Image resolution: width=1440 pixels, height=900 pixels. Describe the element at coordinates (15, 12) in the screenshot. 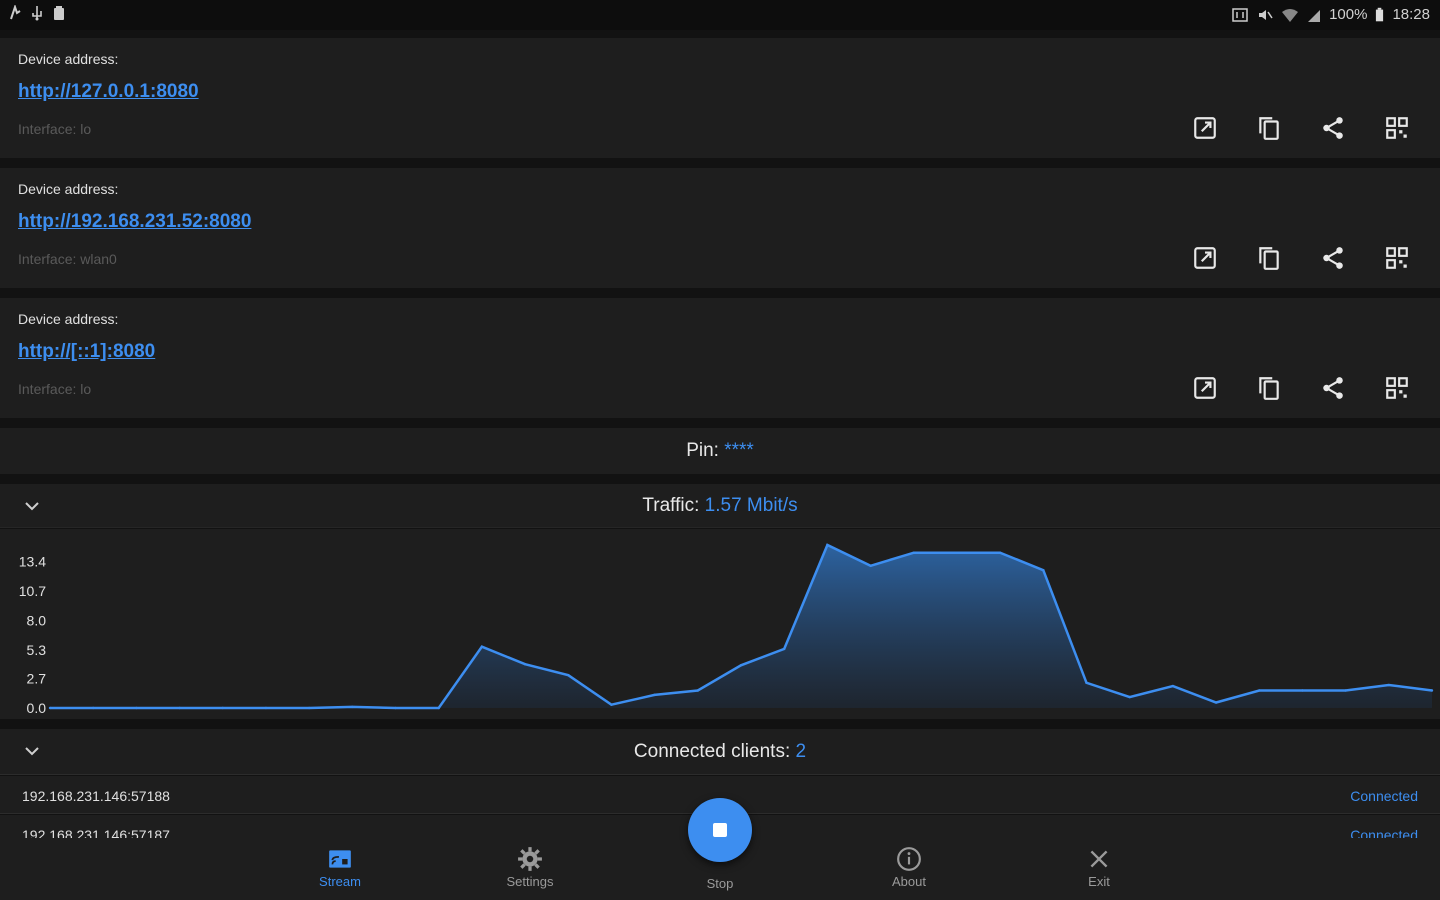

I see `hotspot-icon` at that location.